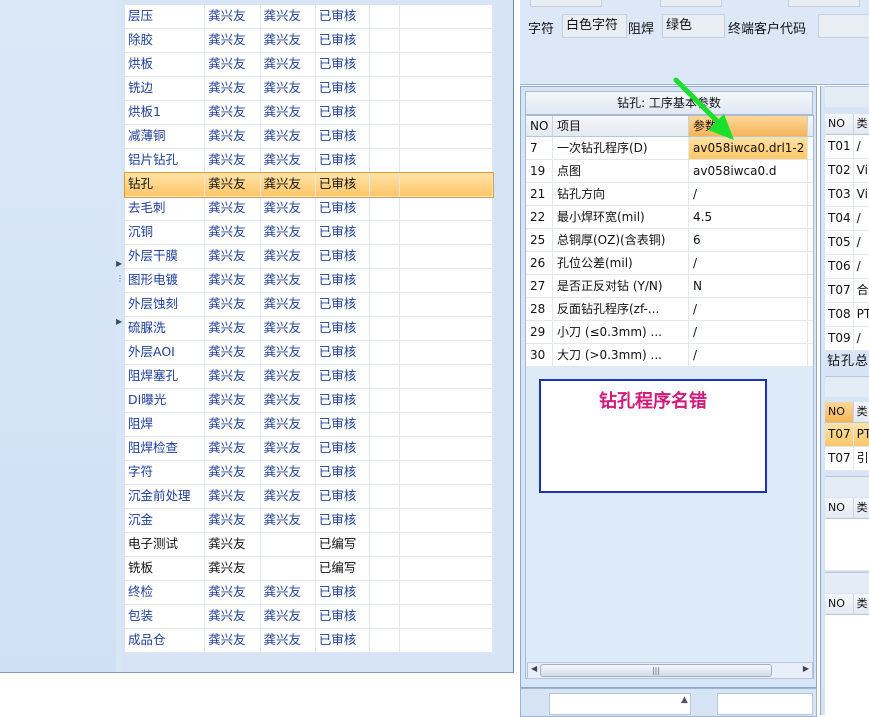 The height and width of the screenshot is (717, 869). I want to click on drill-param-row: 29 小刀 (≤0.3mm) ... /, so click(669, 332).